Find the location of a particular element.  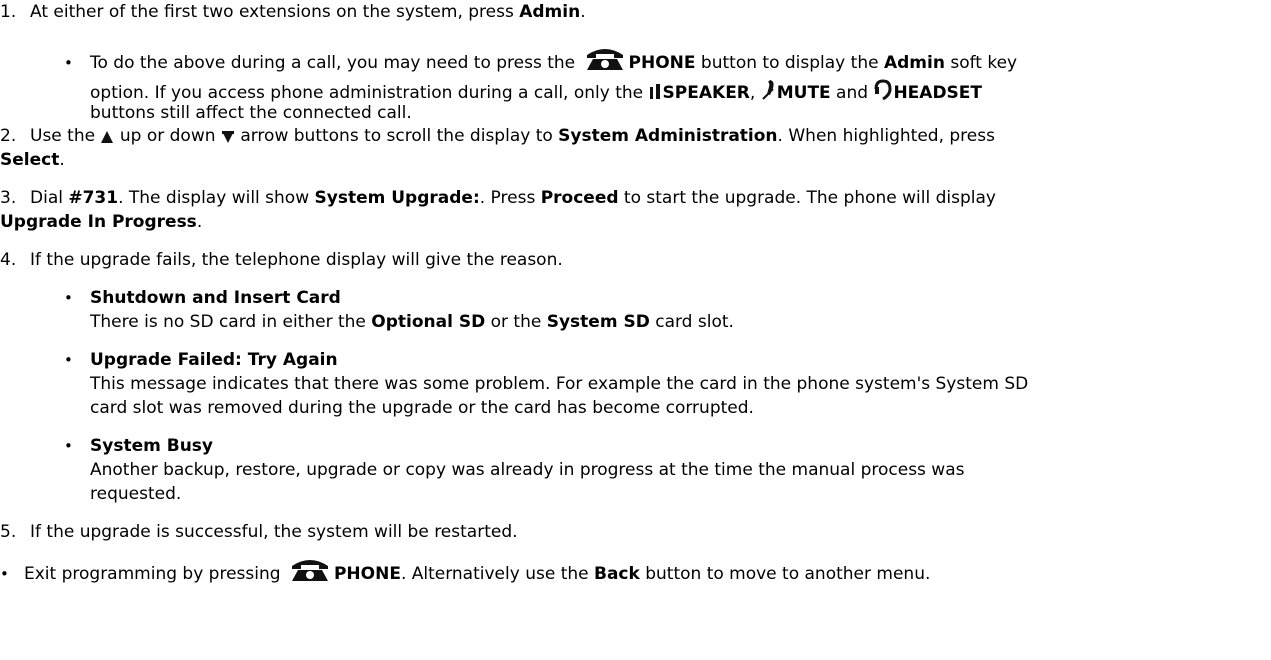

reason-item: • Upgrade Failed: Try Again is located at coordinates (201, 360).